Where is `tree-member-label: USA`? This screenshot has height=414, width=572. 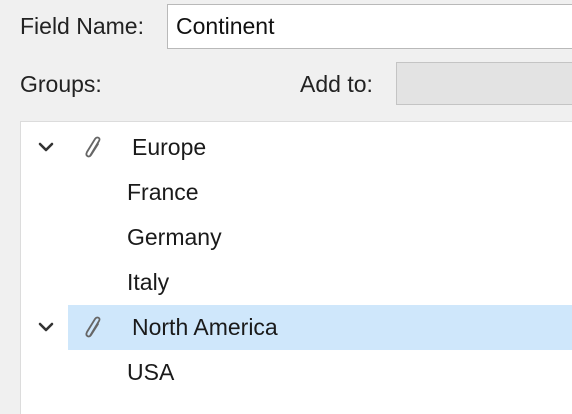
tree-member-label: USA is located at coordinates (151, 372).